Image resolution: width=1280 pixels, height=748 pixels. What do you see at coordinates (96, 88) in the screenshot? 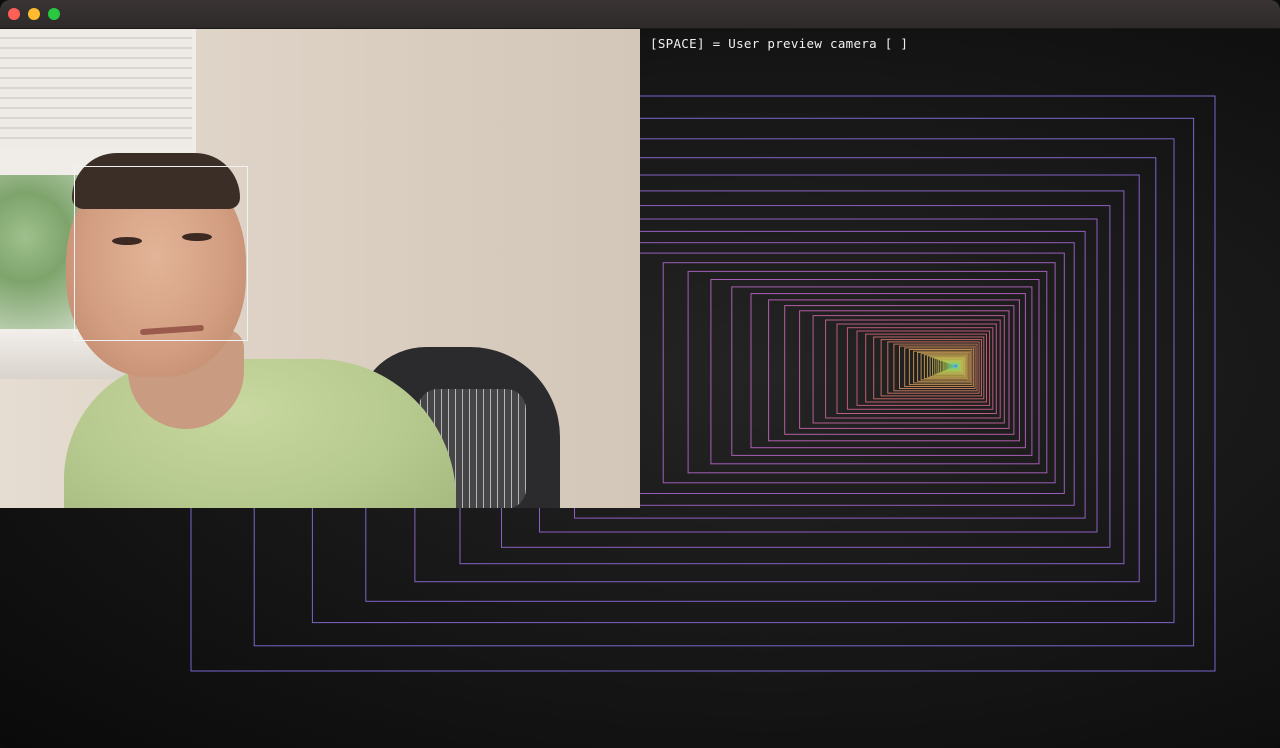
I see `camera-window-blinds` at bounding box center [96, 88].